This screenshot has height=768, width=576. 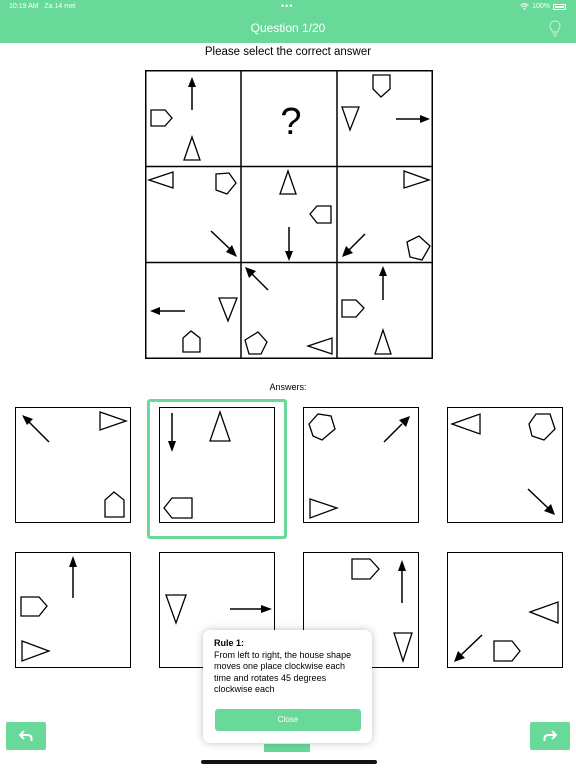 I want to click on check-answer-button, so click(x=287, y=748).